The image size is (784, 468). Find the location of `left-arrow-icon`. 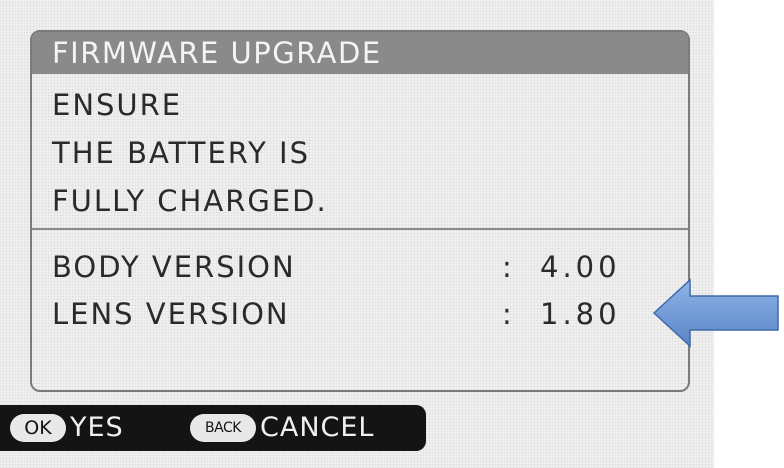

left-arrow-icon is located at coordinates (715, 313).